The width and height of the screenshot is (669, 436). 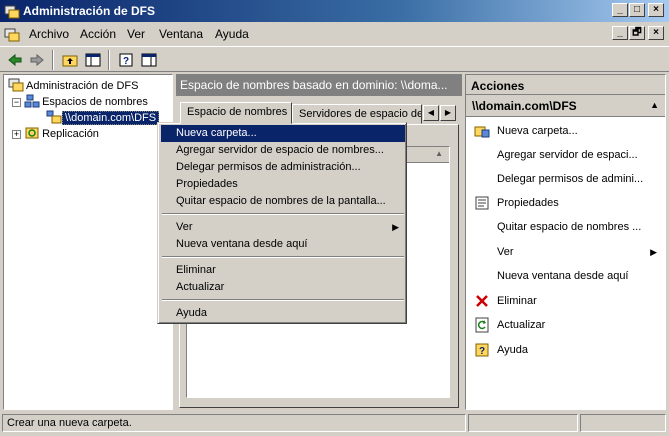 What do you see at coordinates (54, 117) in the screenshot?
I see `namespace-icon` at bounding box center [54, 117].